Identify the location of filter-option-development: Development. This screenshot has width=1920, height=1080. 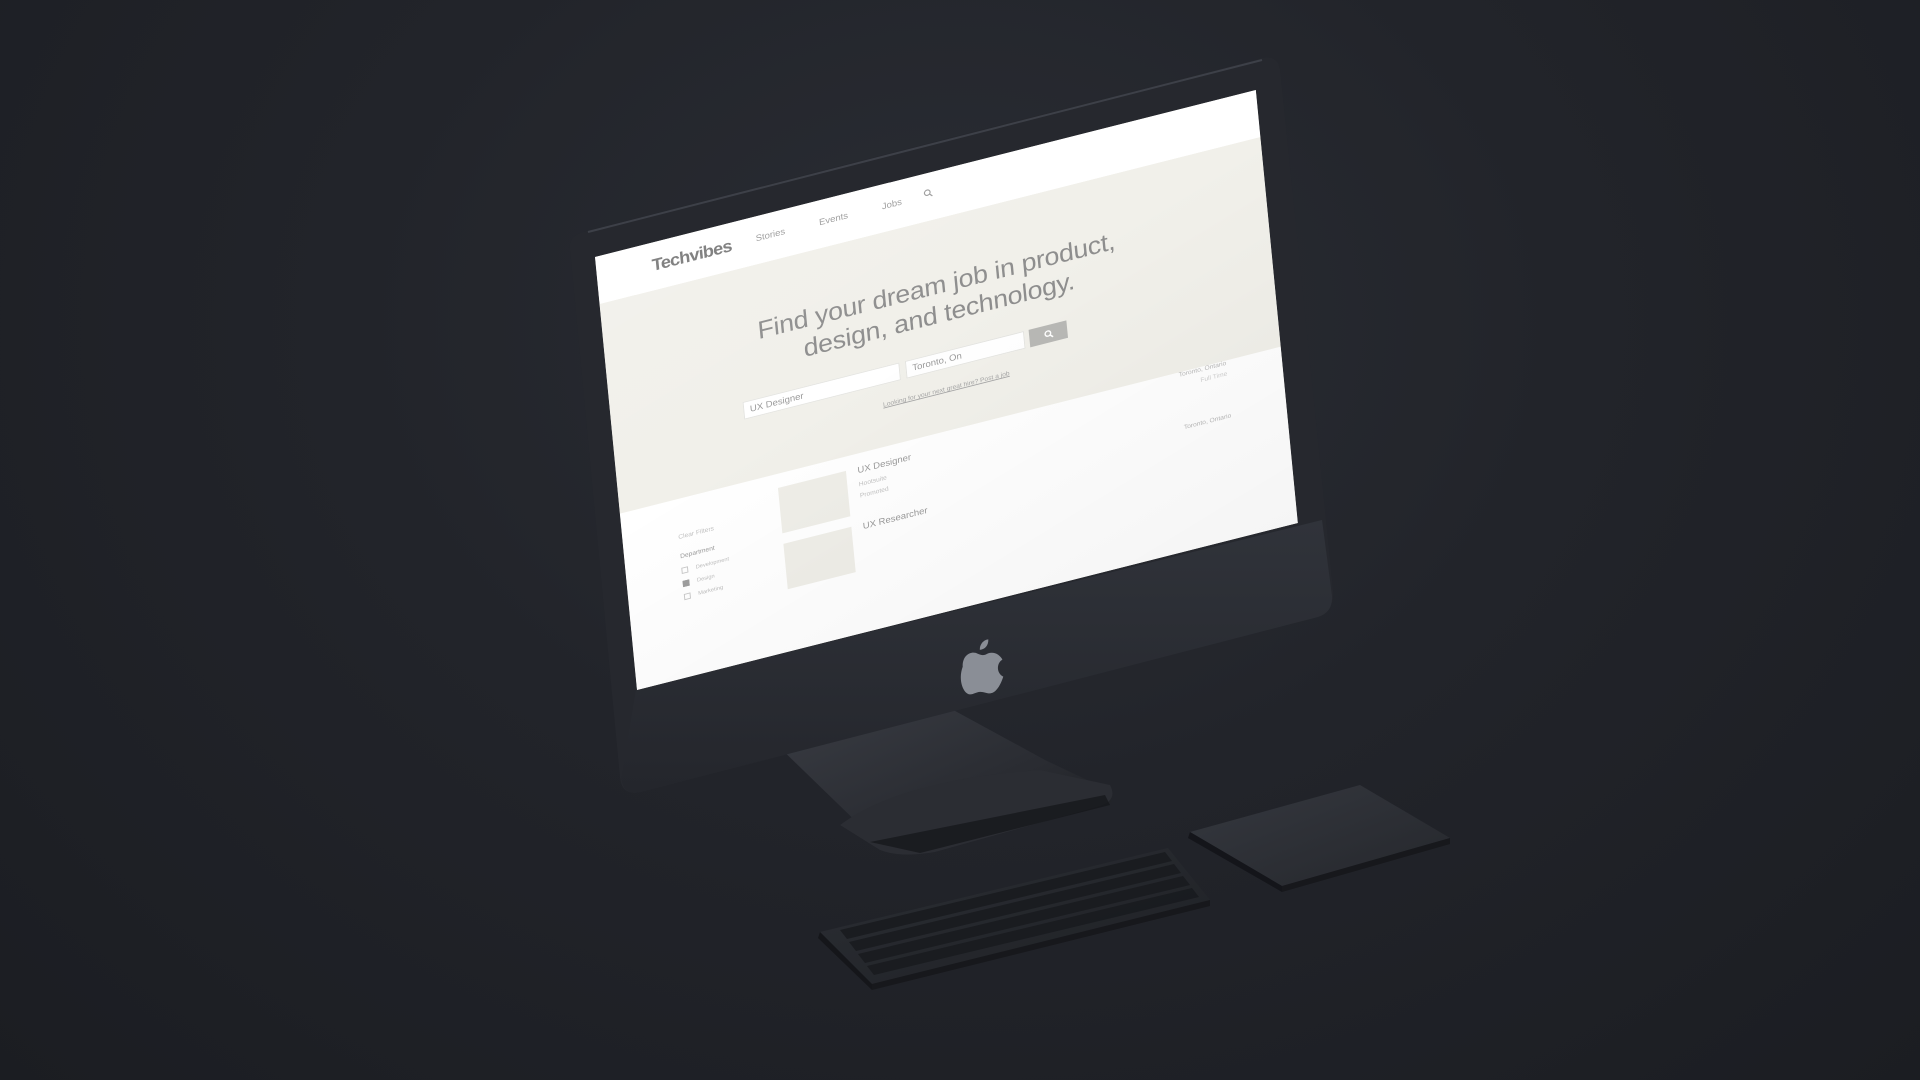
(705, 565).